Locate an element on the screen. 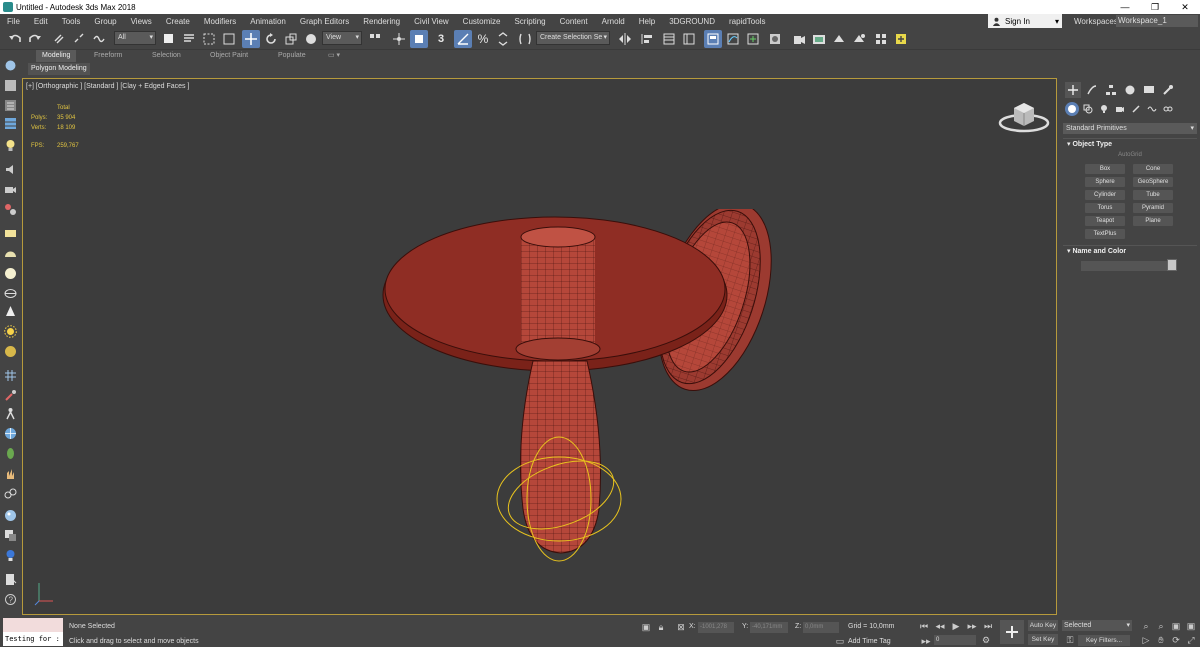 This screenshot has width=1200, height=647. toggle-ribbon-icon is located at coordinates (713, 39).